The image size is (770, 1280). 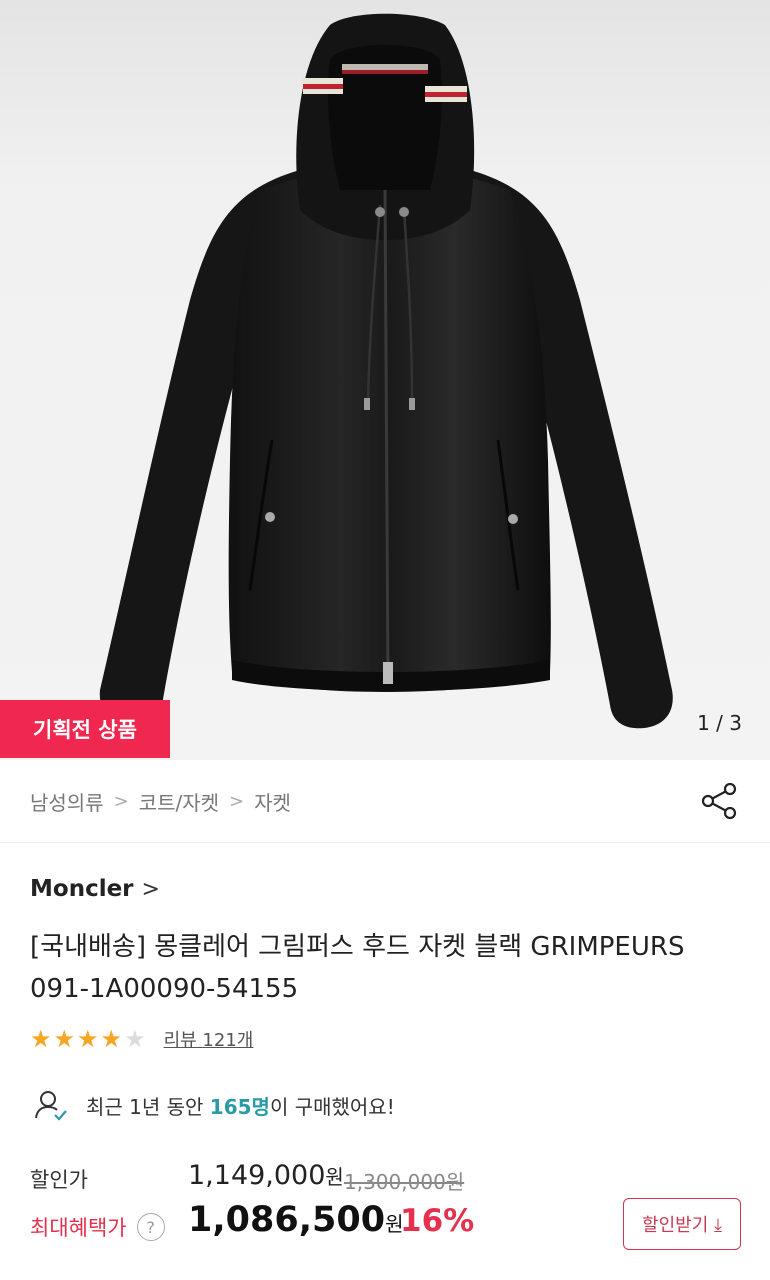 What do you see at coordinates (239, 1106) in the screenshot?
I see `buyers-count: 165명` at bounding box center [239, 1106].